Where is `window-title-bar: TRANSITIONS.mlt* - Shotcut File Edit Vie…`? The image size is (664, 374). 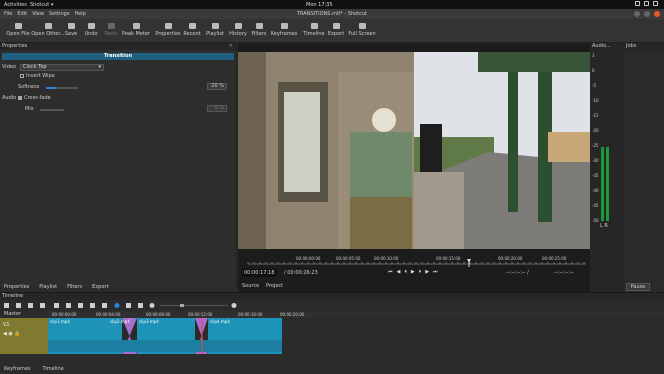
window-title-bar: TRANSITIONS.mlt* - Shotcut File Edit Vie… is located at coordinates (332, 14).